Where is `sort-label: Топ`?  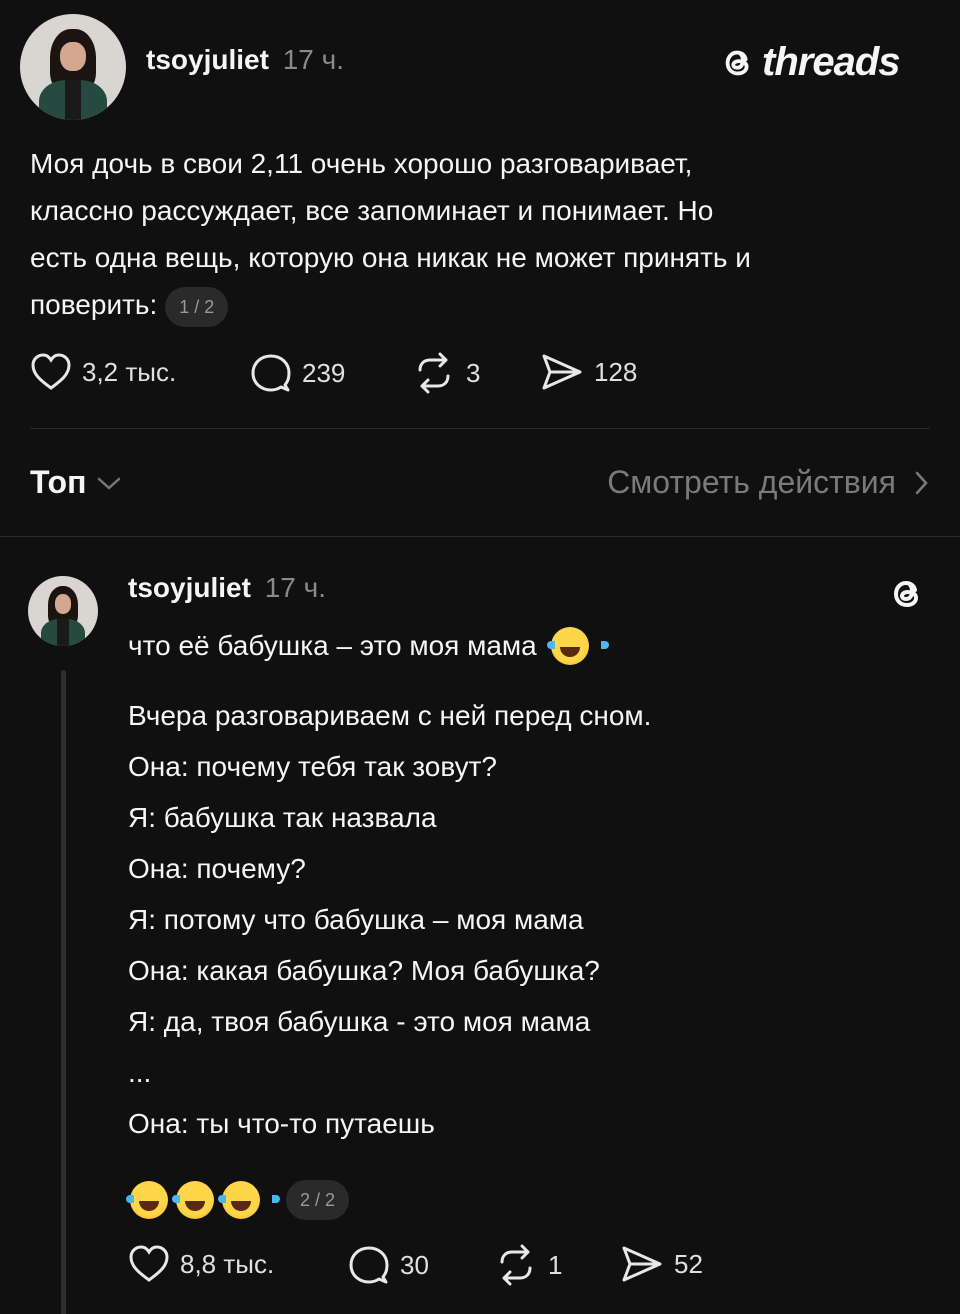
sort-label: Топ is located at coordinates (58, 482).